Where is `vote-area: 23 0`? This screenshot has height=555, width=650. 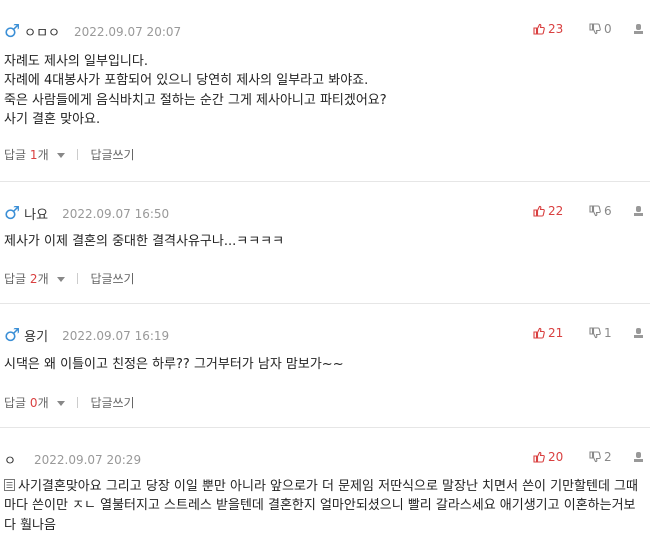
vote-area: 23 0 is located at coordinates (588, 29).